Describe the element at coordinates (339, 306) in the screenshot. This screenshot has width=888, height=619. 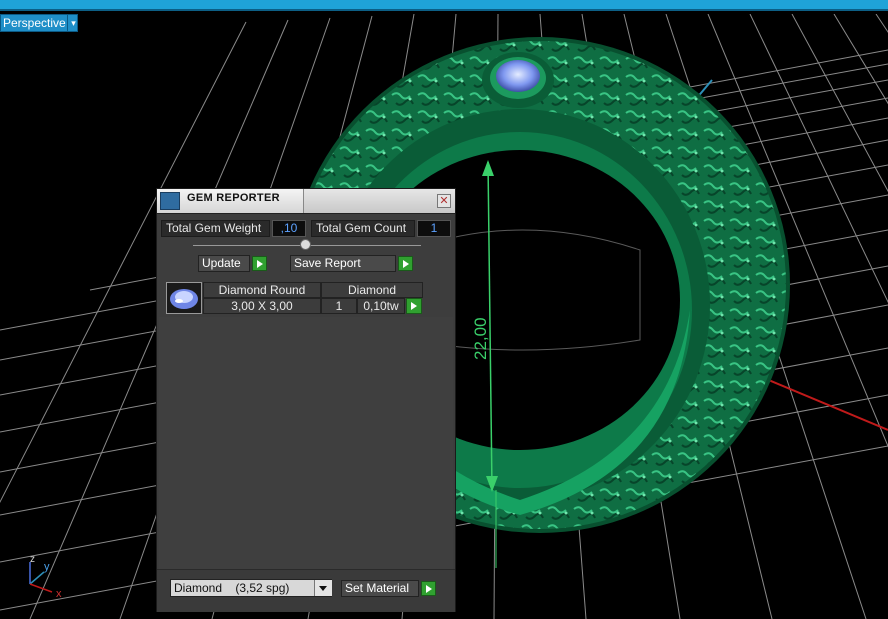
I see `gem-count-cell: 1` at that location.